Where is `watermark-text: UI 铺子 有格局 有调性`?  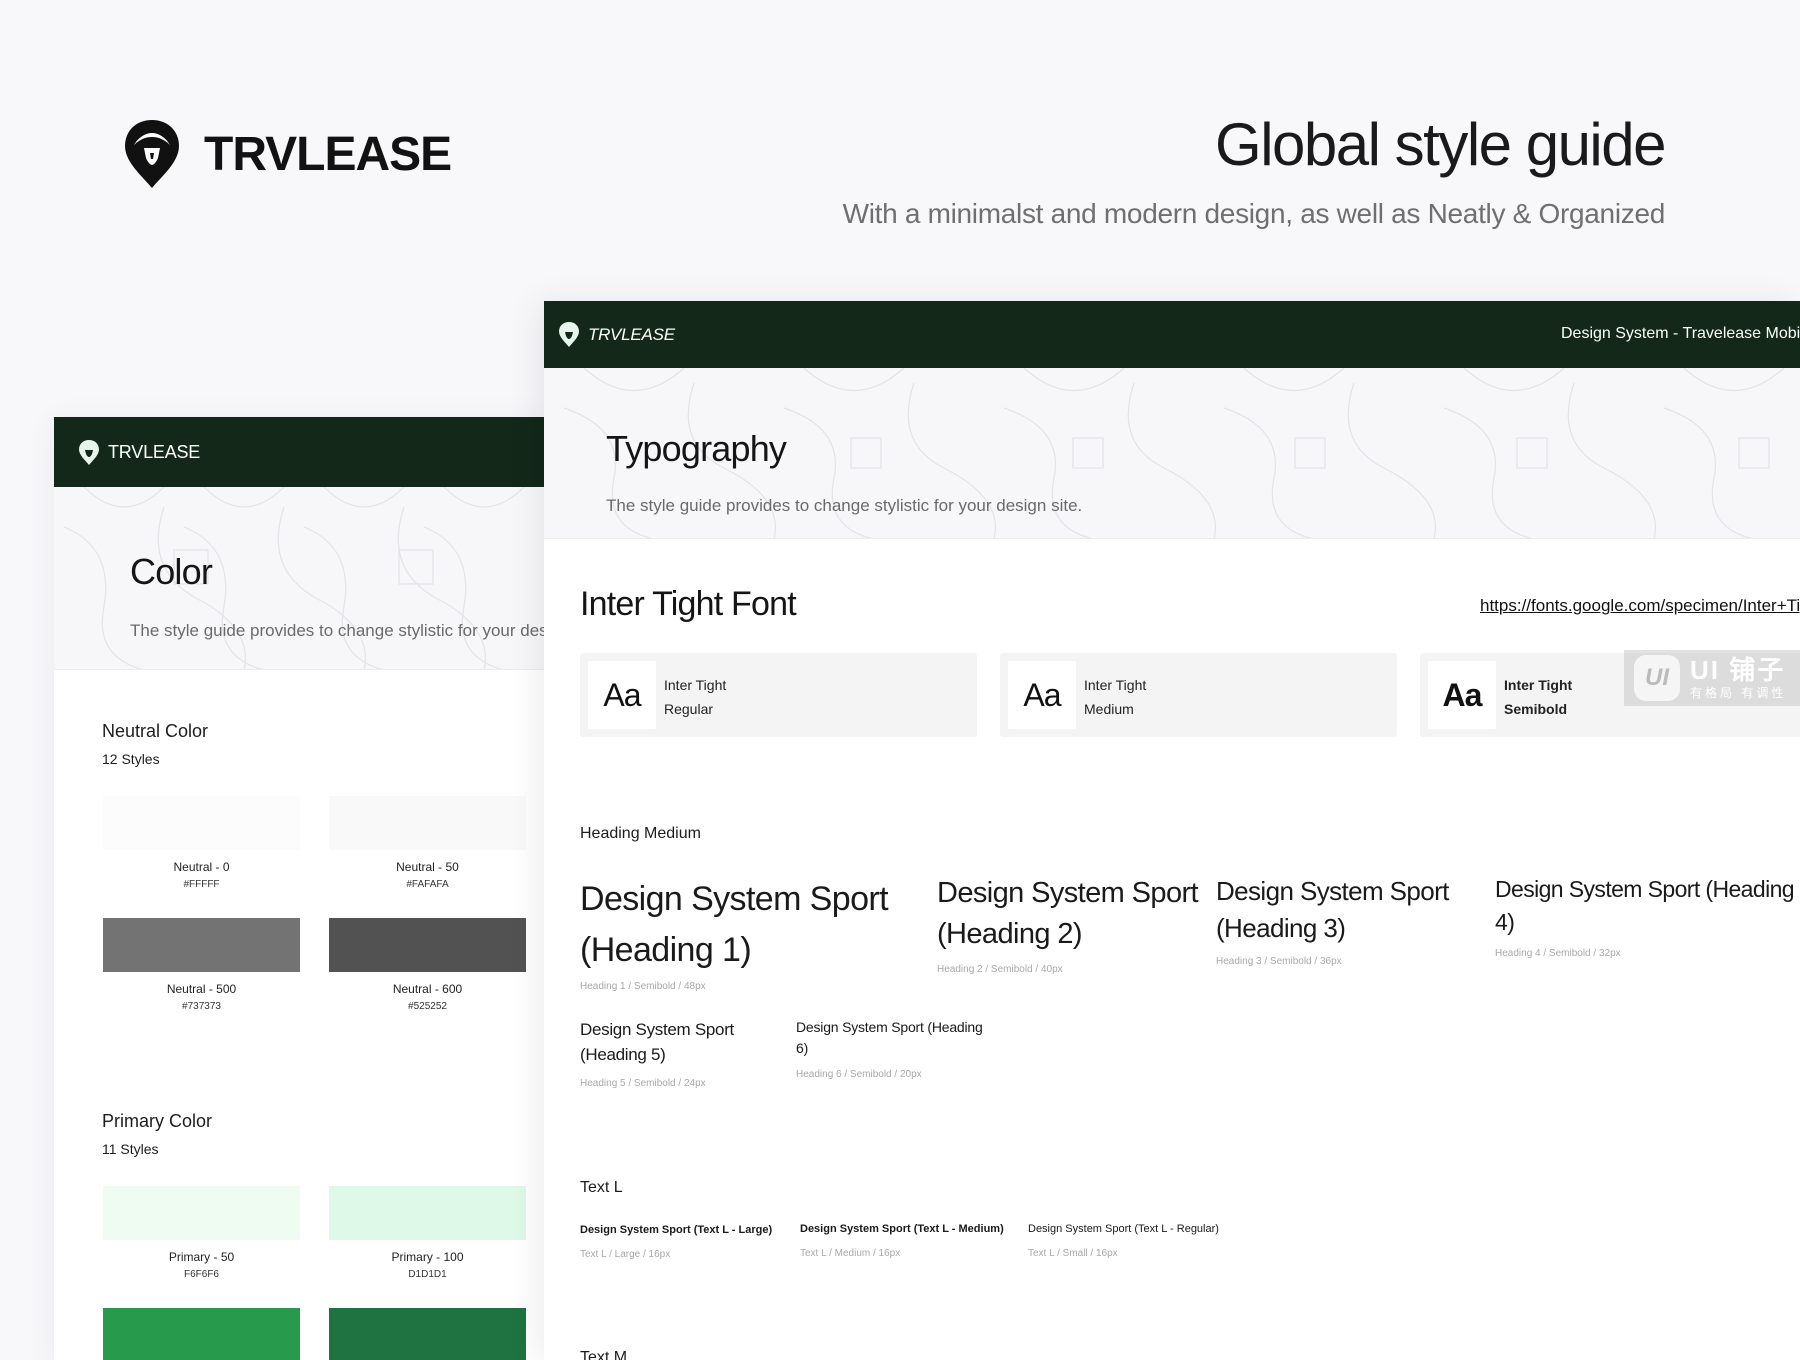
watermark-text: UI 铺子 有格局 有调性 is located at coordinates (1738, 678).